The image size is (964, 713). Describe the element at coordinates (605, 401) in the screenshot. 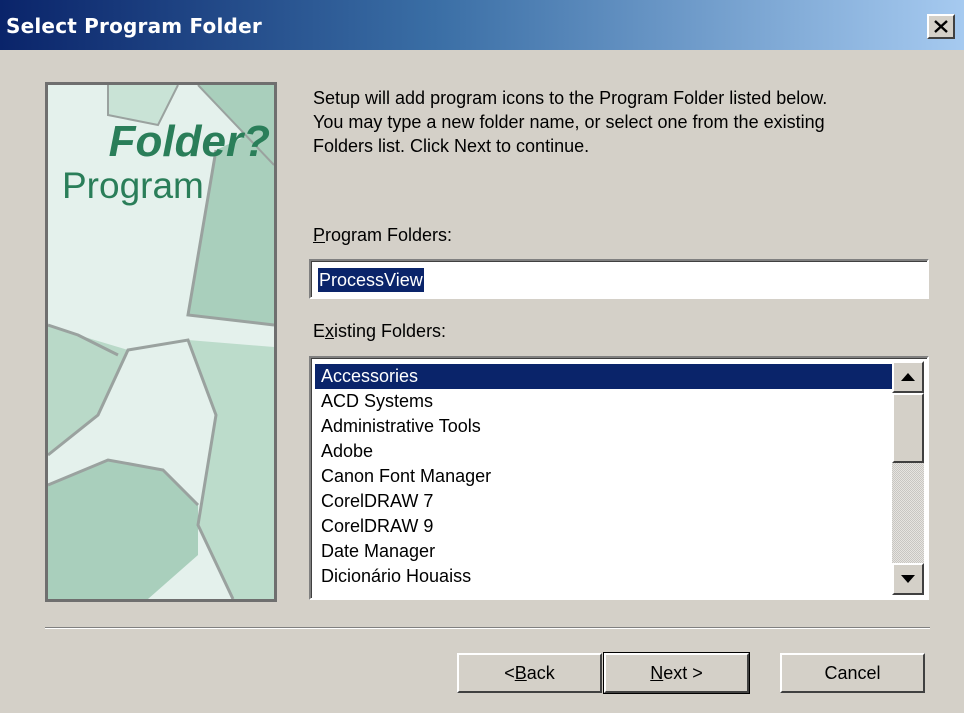

I see `list-item-acd-systems: ACD Systems` at that location.